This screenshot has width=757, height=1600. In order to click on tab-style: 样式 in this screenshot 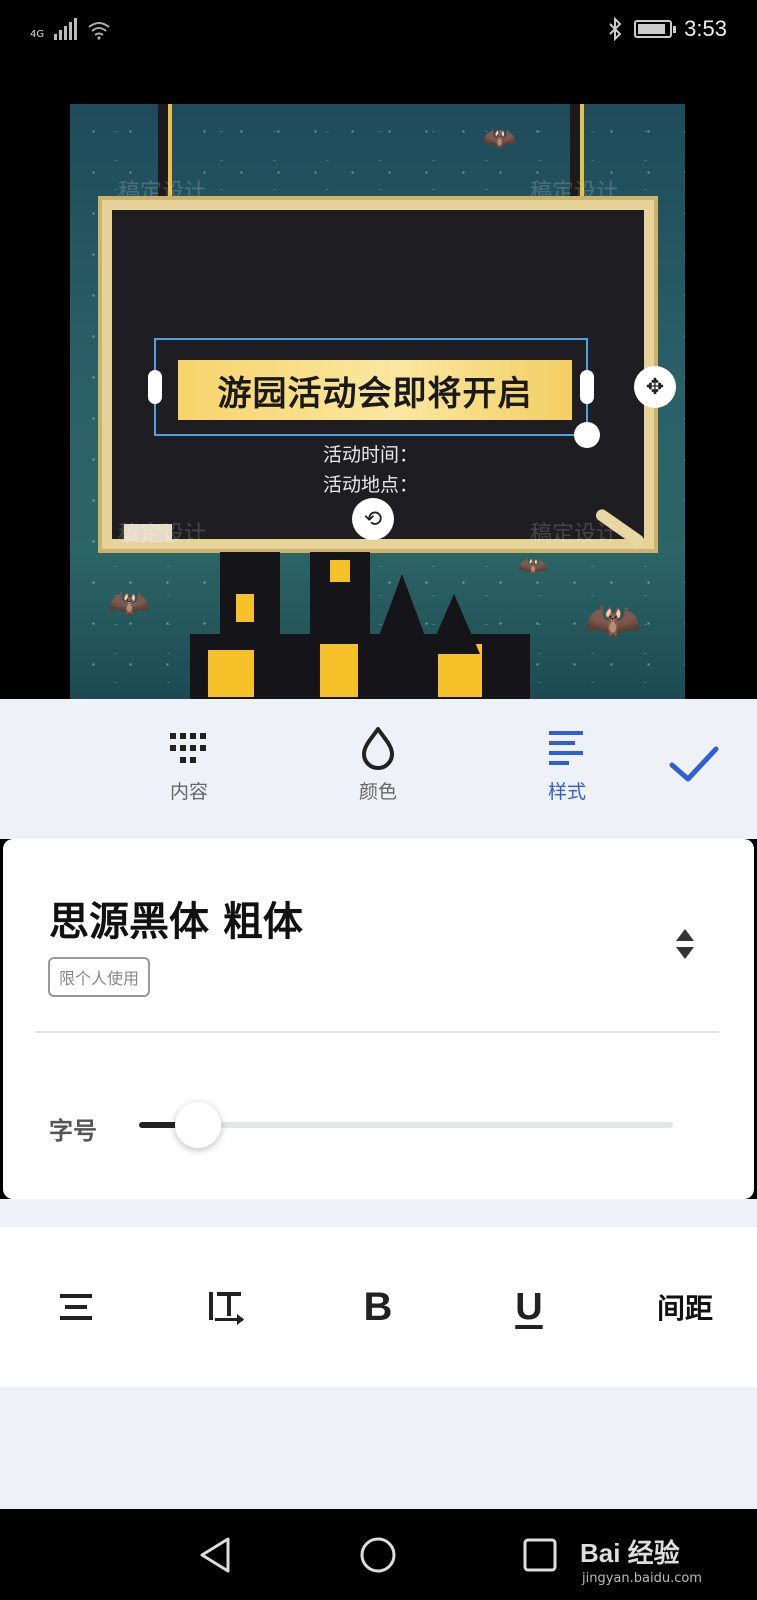, I will do `click(567, 764)`.